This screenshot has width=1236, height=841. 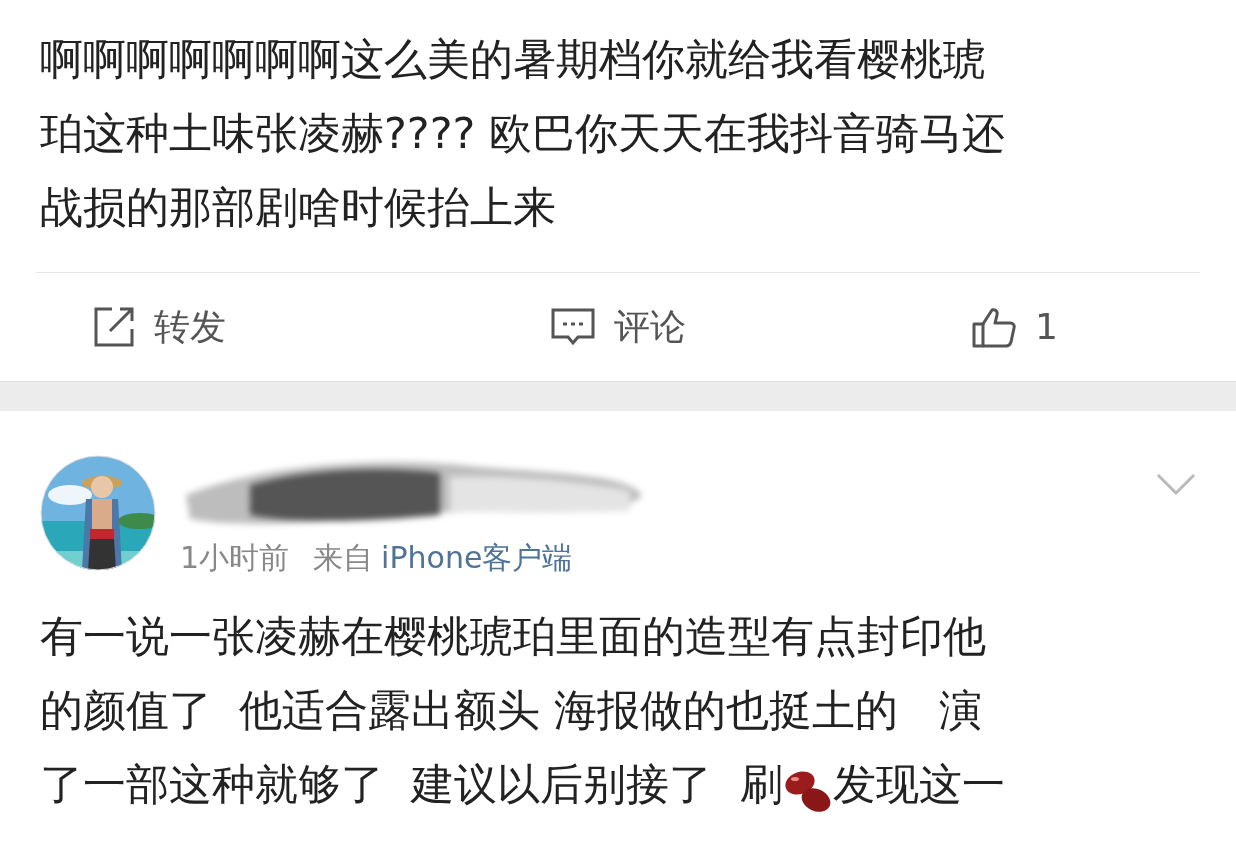 I want to click on post-time: 1小时前, so click(x=235, y=558).